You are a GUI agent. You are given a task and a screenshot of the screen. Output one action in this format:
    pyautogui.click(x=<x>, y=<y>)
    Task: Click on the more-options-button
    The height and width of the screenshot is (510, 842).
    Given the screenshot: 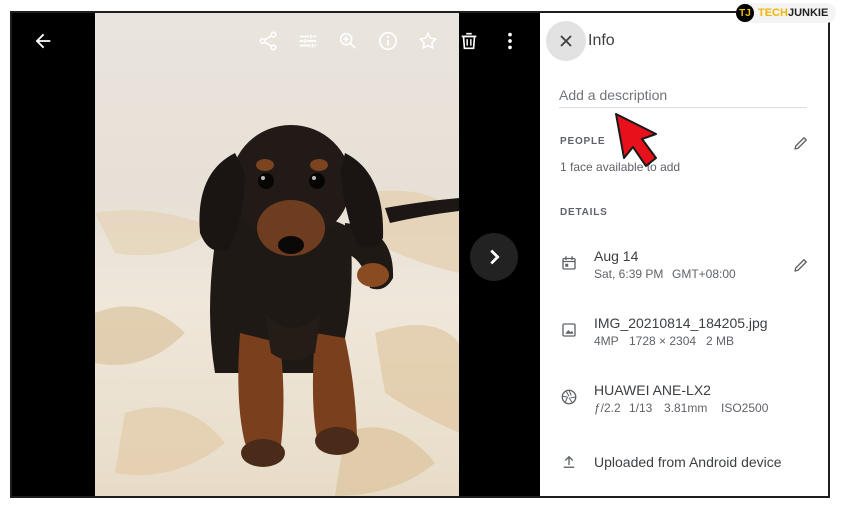 What is the action you would take?
    pyautogui.click(x=510, y=41)
    